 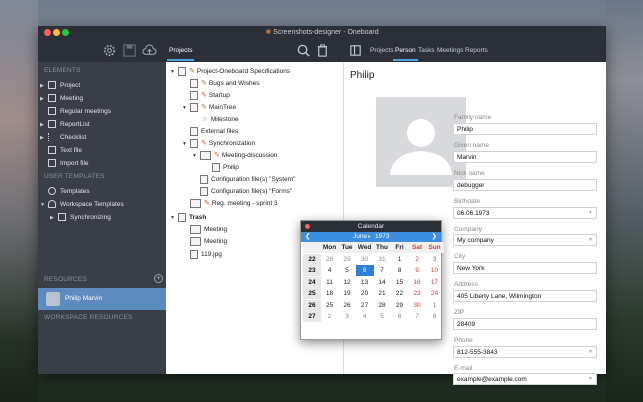 What do you see at coordinates (202, 255) in the screenshot?
I see `tree-item: 119.jpg` at bounding box center [202, 255].